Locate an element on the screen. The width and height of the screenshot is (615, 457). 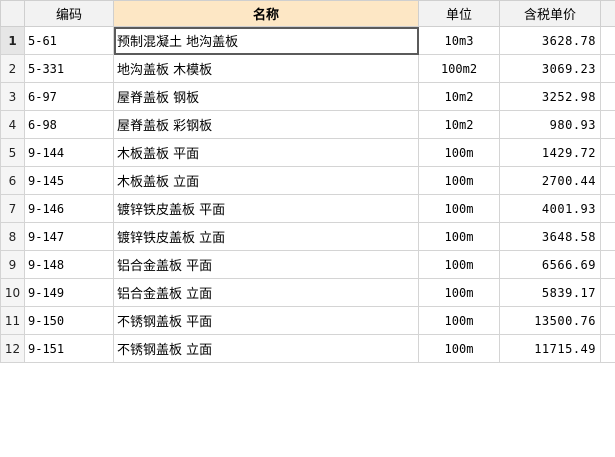
table-row: 5 9-144 木板盖板 平面 100m 1429.72 is located at coordinates (307, 152).